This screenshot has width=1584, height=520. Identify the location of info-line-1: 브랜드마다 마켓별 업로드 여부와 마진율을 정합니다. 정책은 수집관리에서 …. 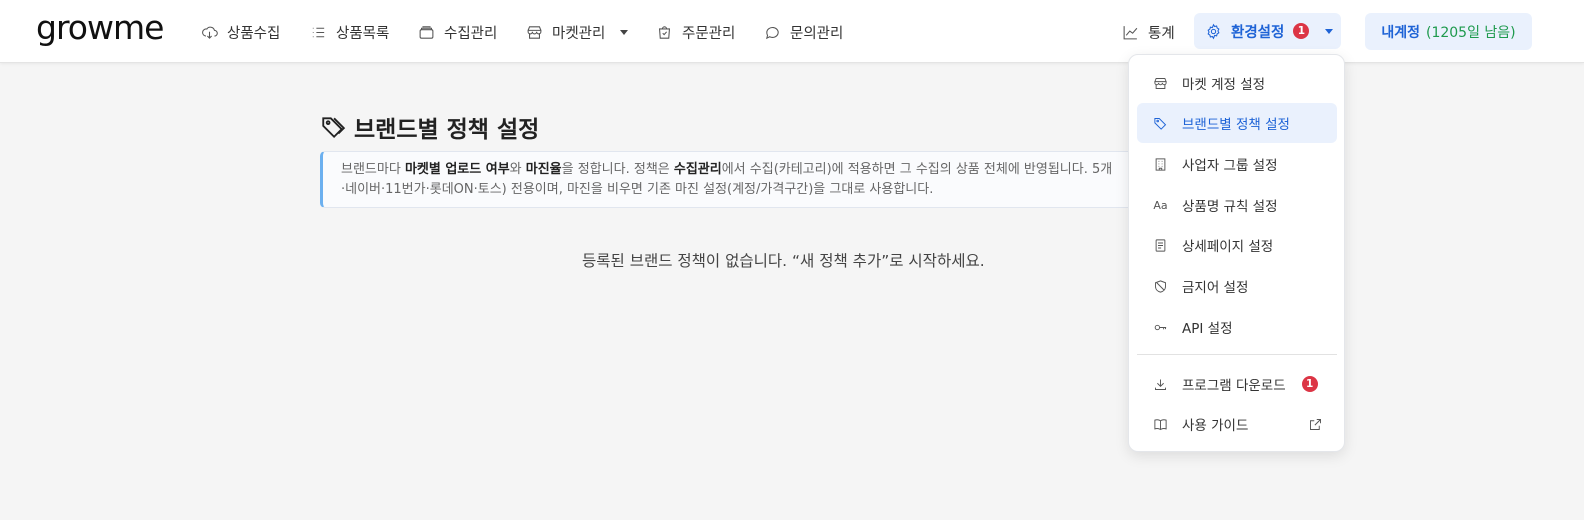
(745, 170).